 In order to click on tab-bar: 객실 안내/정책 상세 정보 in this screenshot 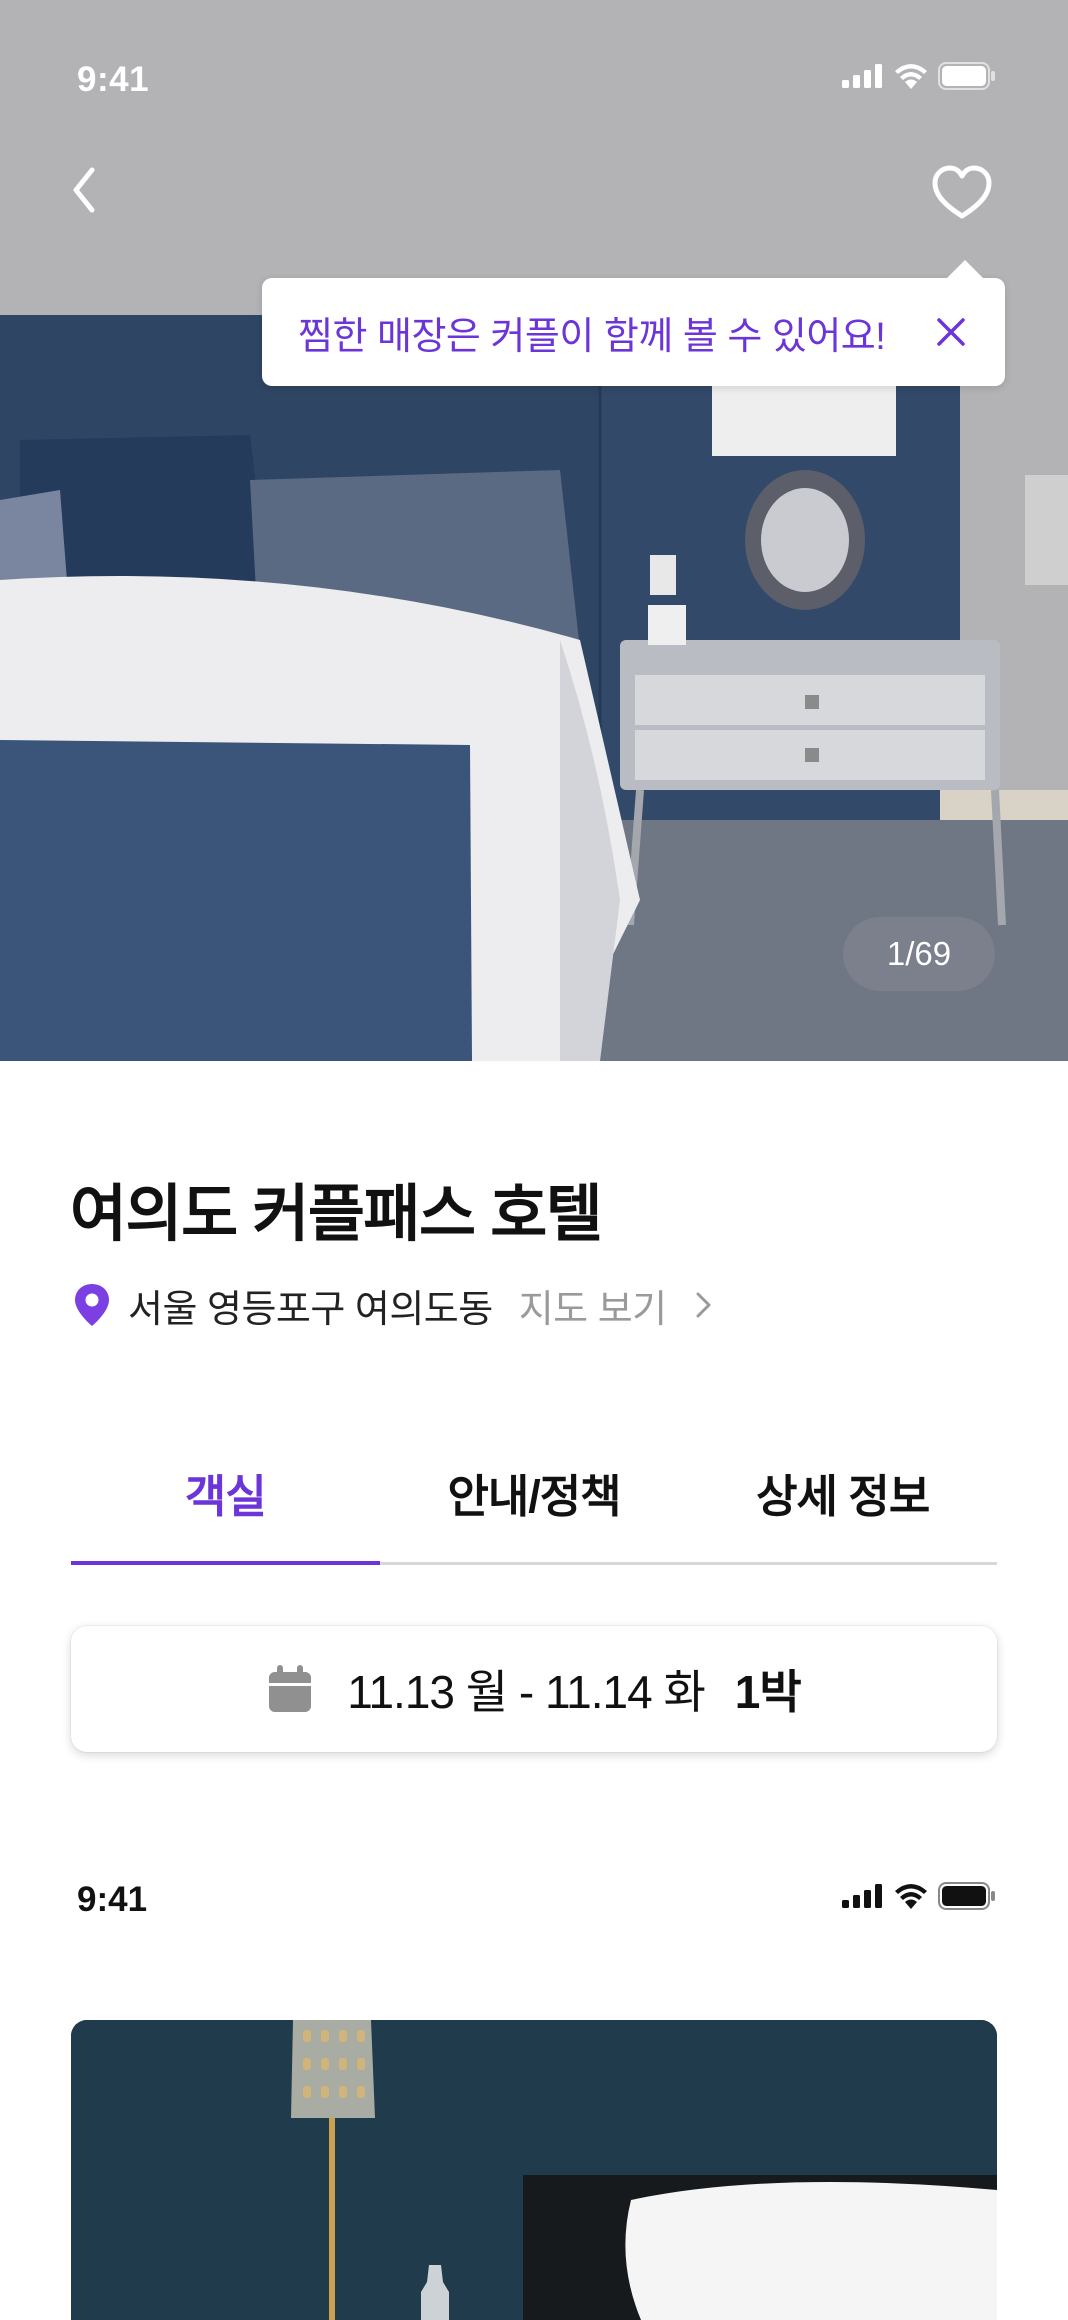, I will do `click(534, 1491)`.